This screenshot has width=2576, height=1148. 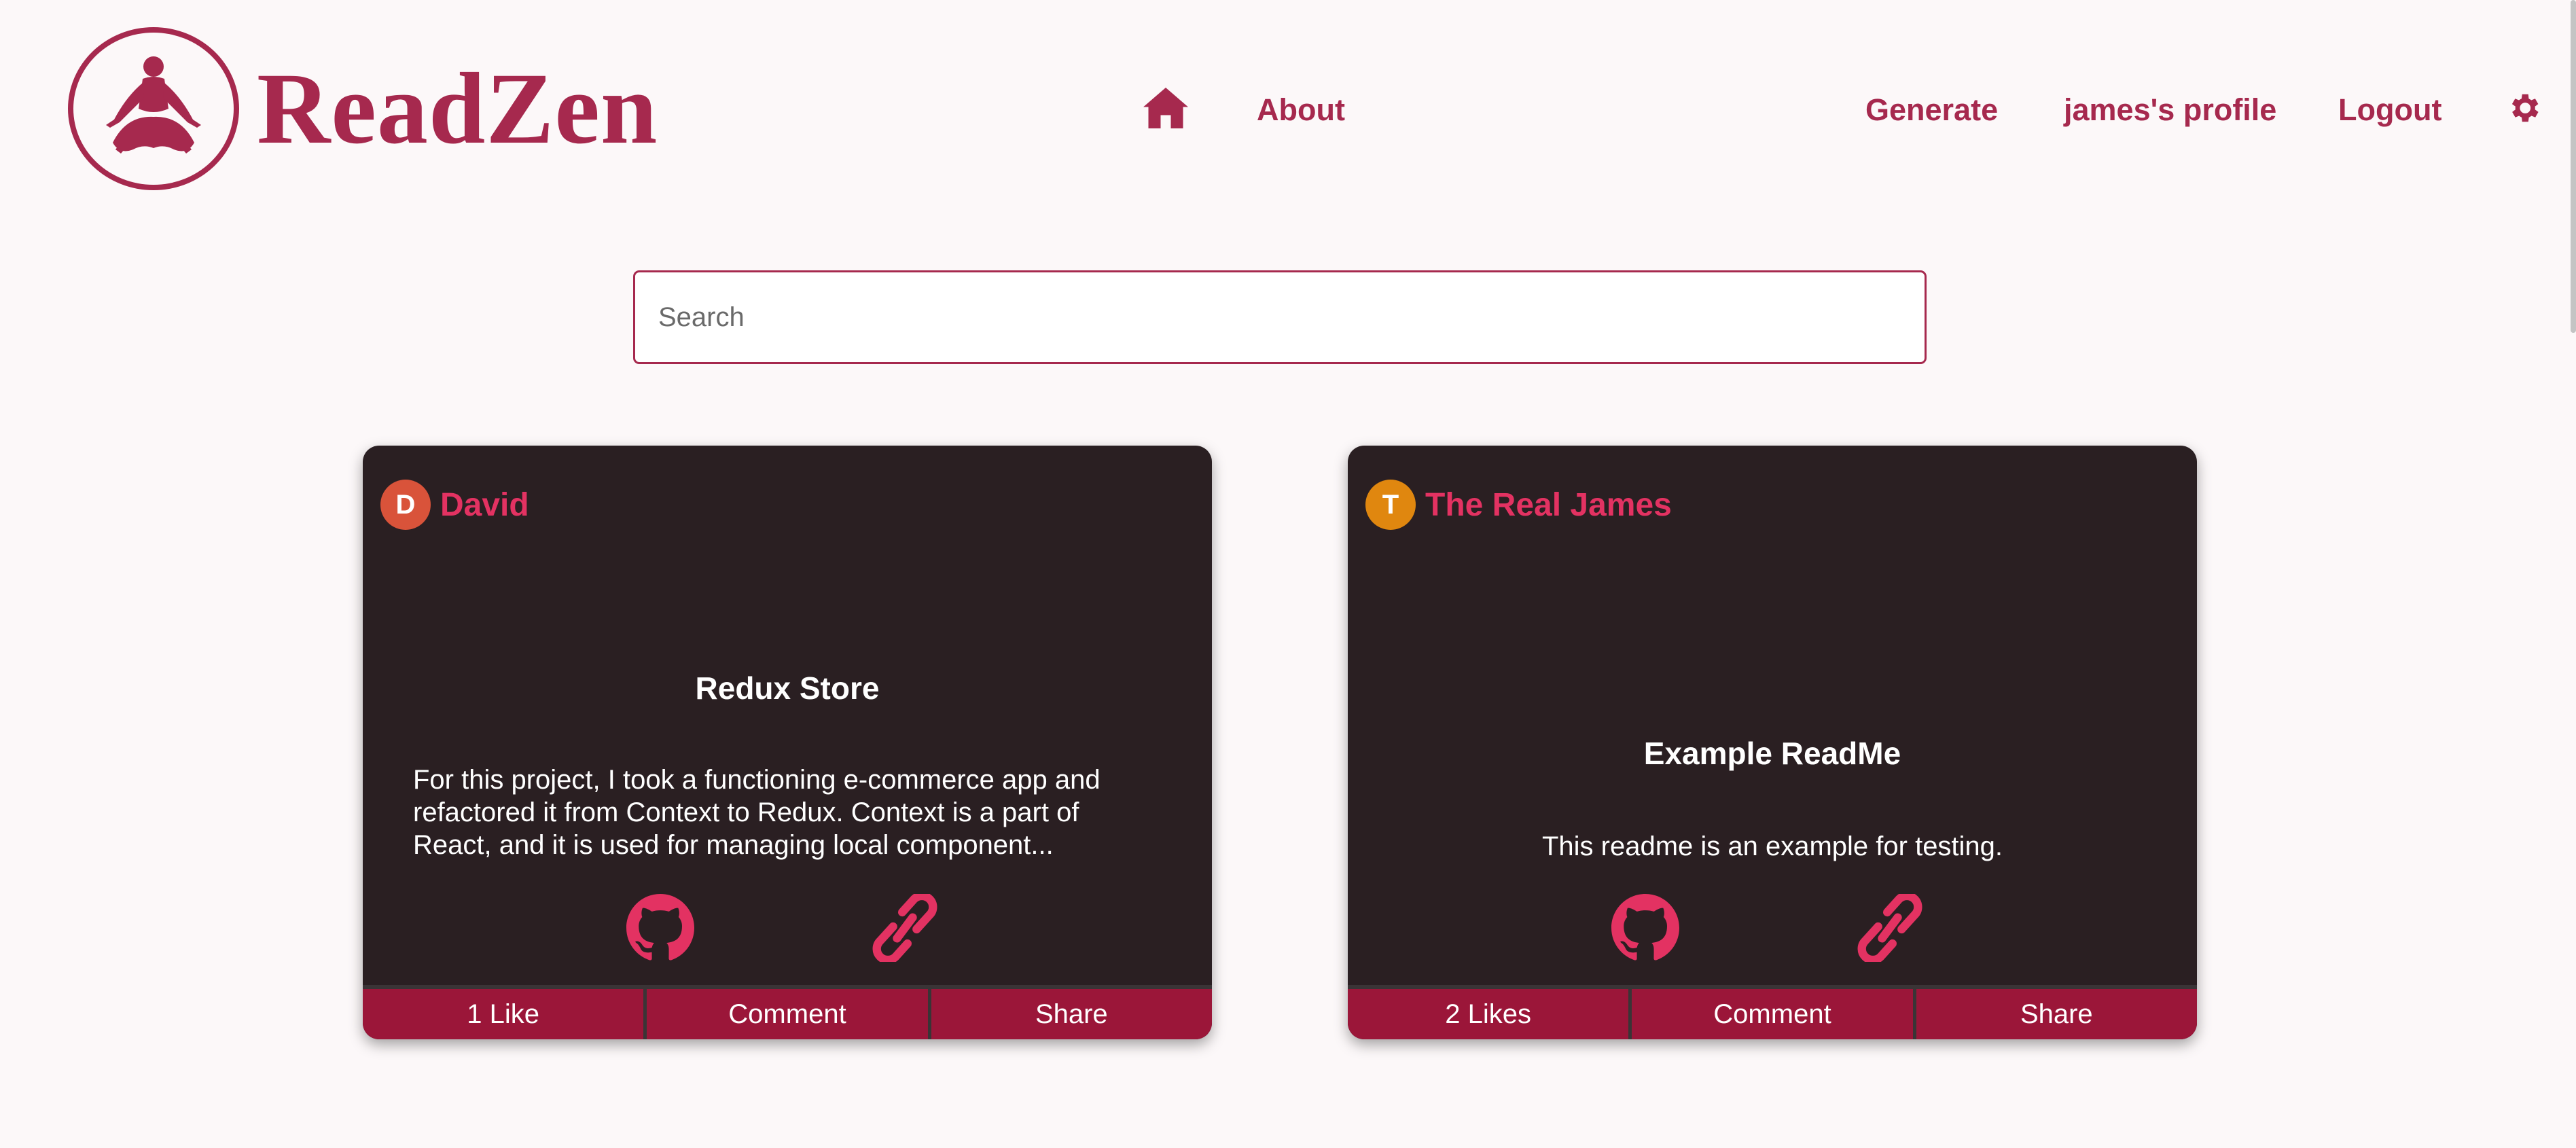 What do you see at coordinates (2170, 110) in the screenshot?
I see `nav-profile: james's profile` at bounding box center [2170, 110].